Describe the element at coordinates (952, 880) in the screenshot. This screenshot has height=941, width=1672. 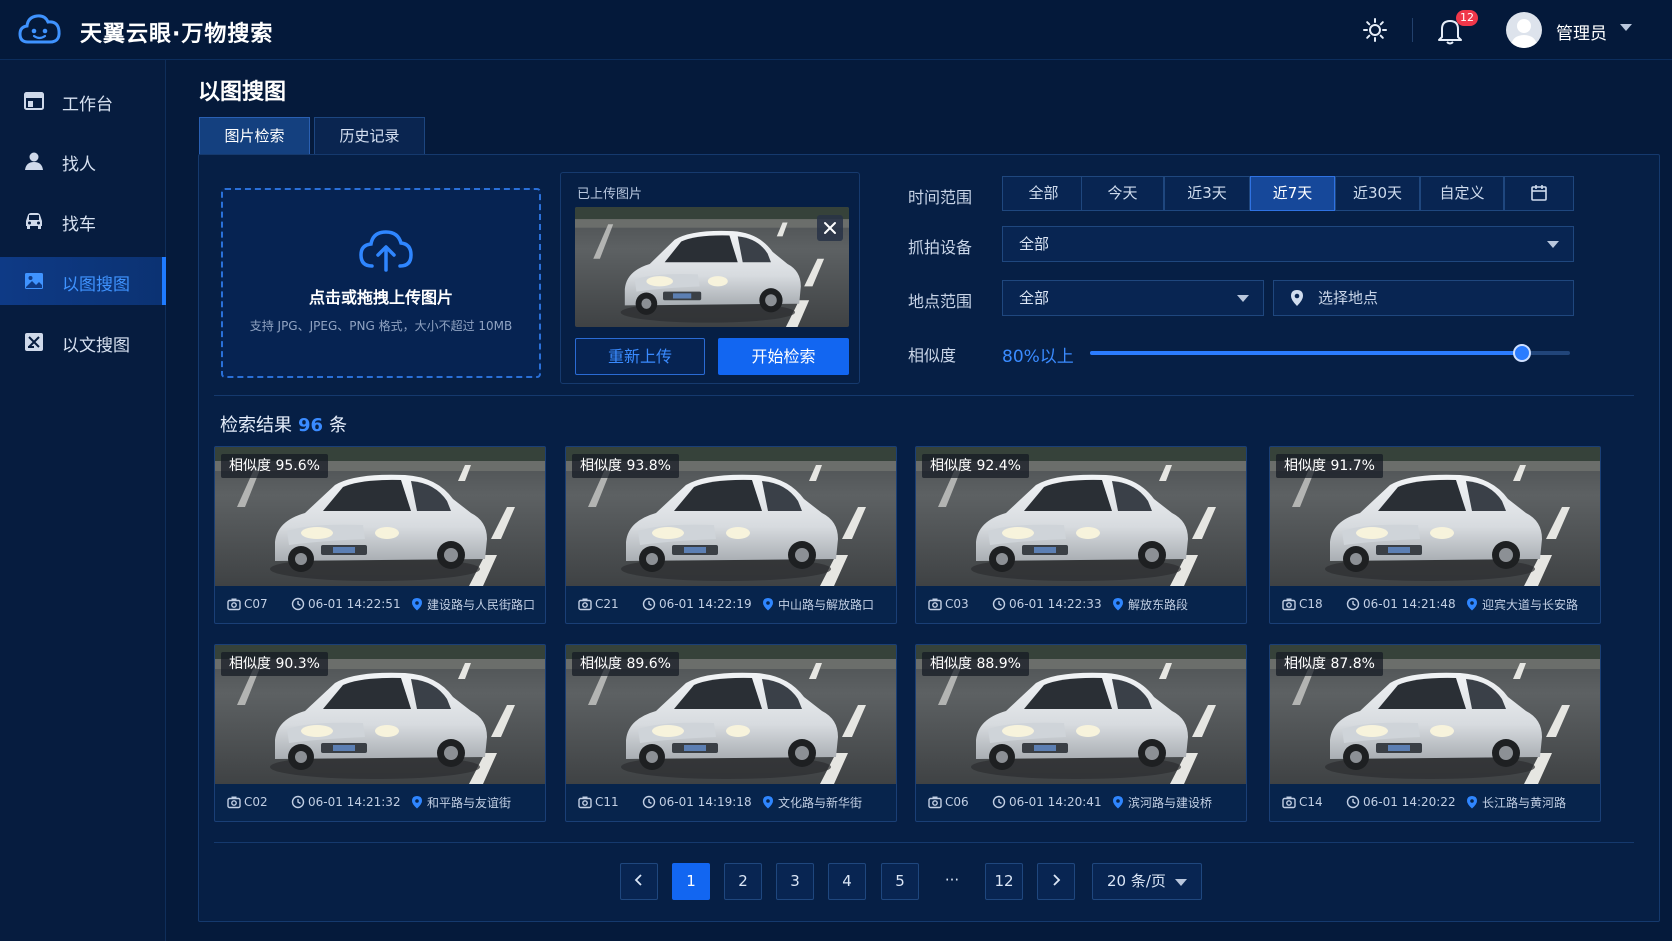
I see `page-ellipsis: ···` at that location.